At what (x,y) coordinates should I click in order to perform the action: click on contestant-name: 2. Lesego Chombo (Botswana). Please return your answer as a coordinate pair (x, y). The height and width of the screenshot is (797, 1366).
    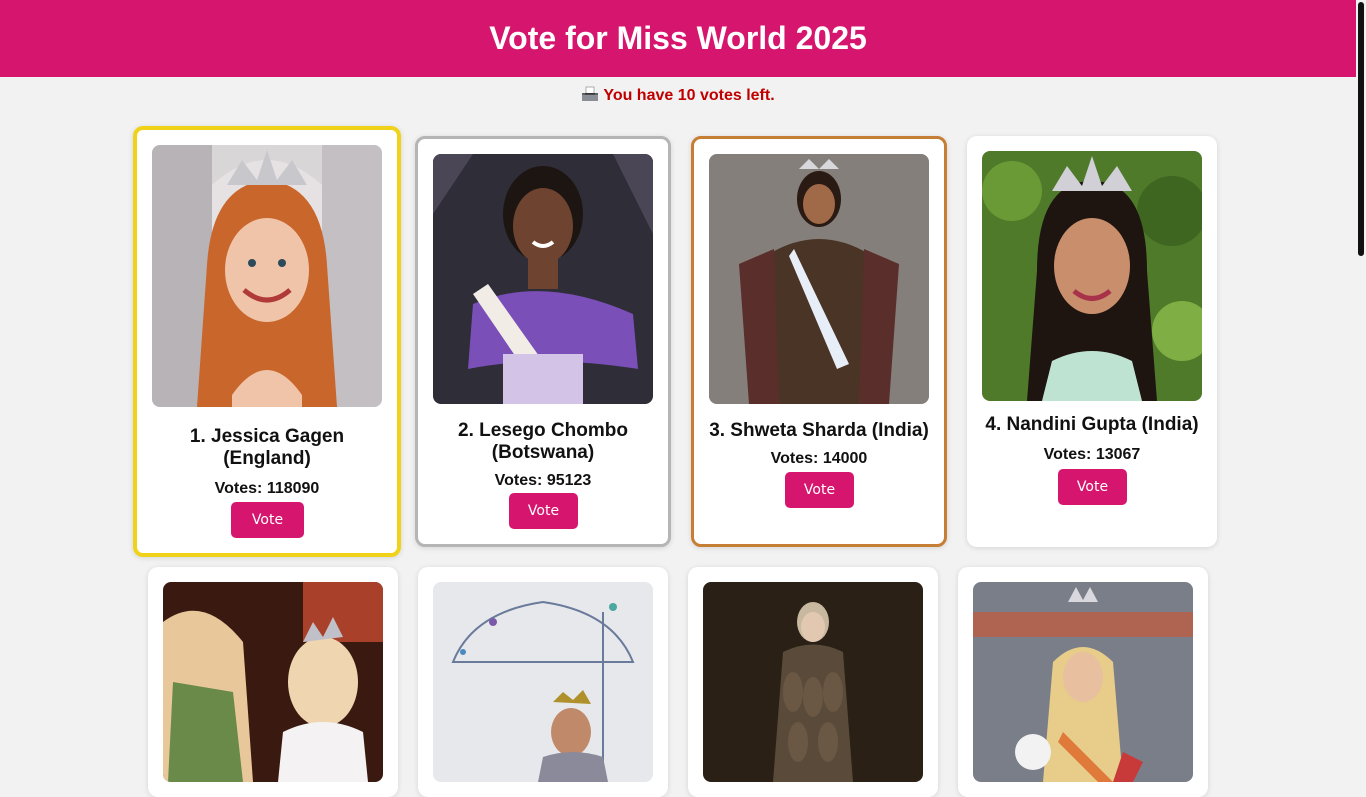
    Looking at the image, I should click on (543, 441).